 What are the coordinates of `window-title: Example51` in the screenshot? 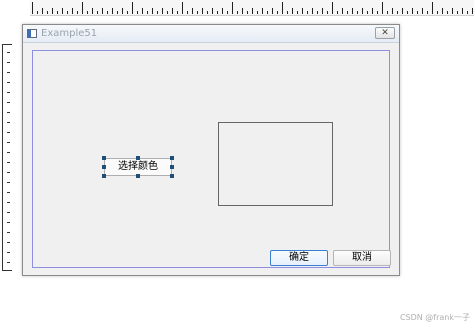 It's located at (69, 33).